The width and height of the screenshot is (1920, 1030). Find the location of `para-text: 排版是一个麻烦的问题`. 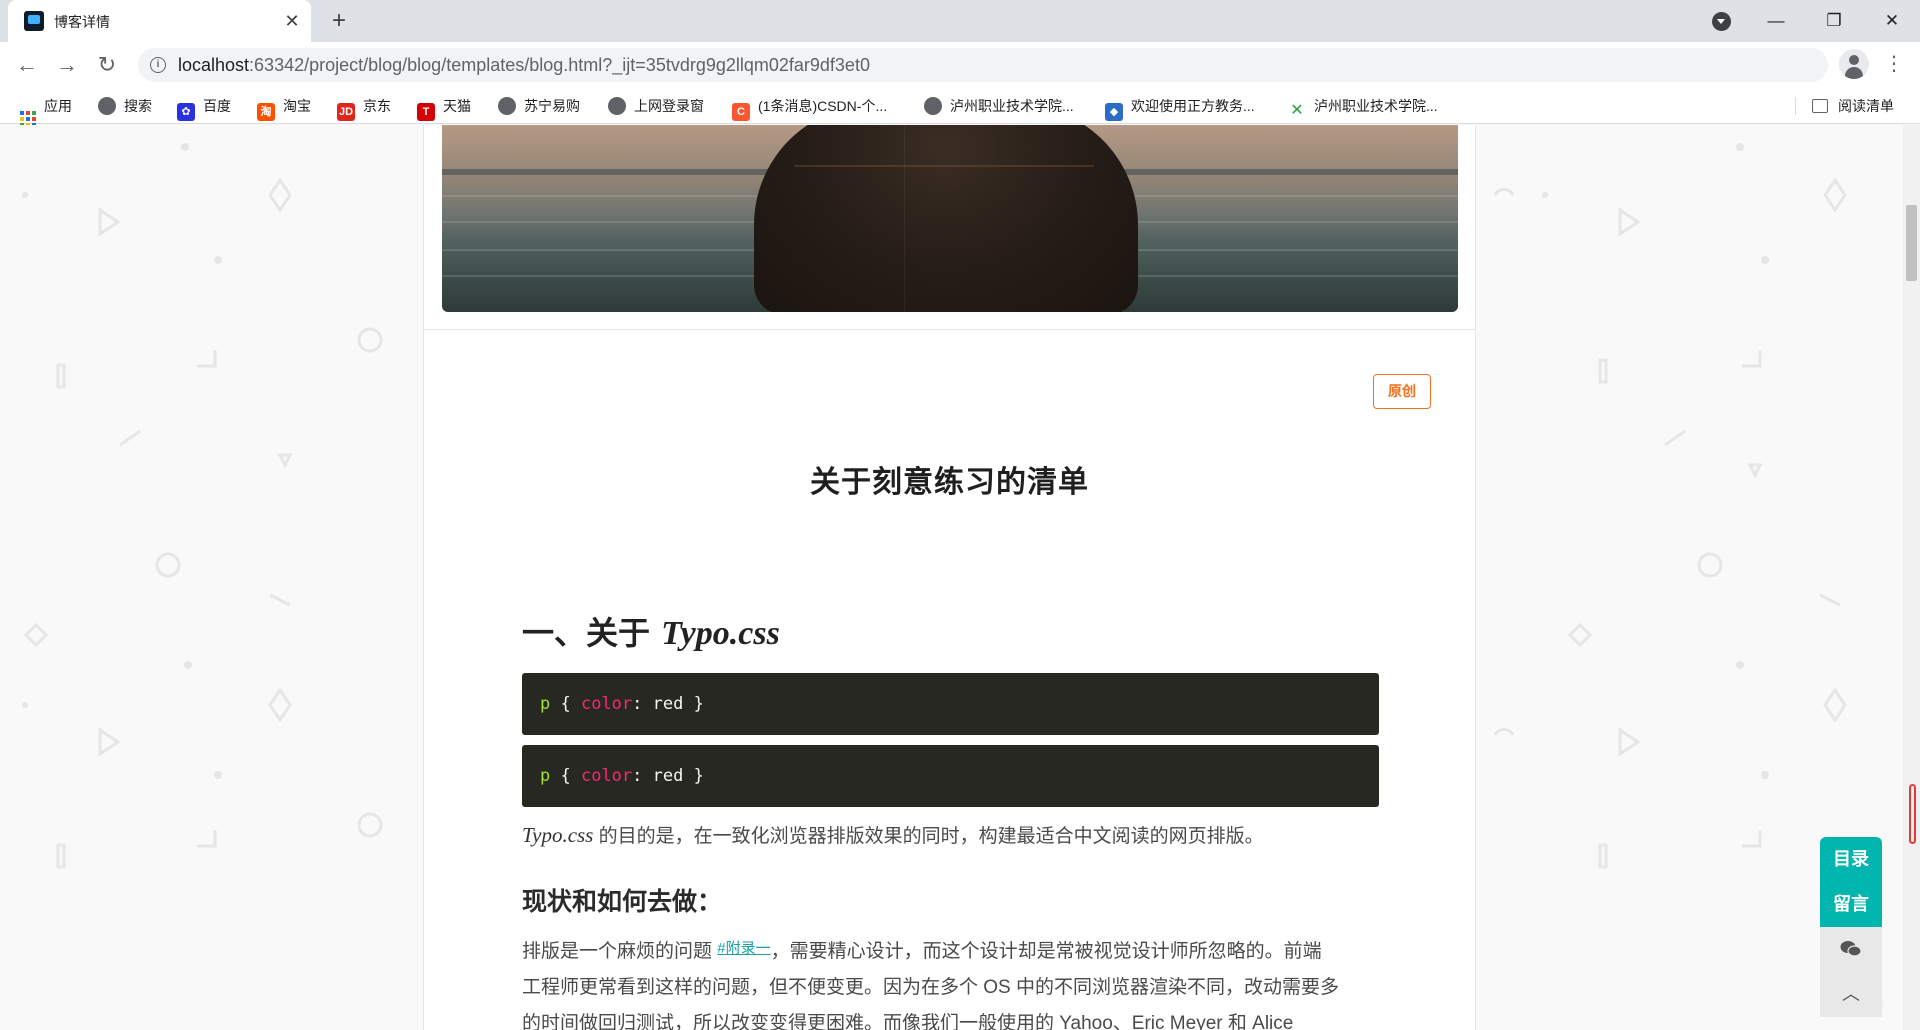

para-text: 排版是一个麻烦的问题 is located at coordinates (620, 951).